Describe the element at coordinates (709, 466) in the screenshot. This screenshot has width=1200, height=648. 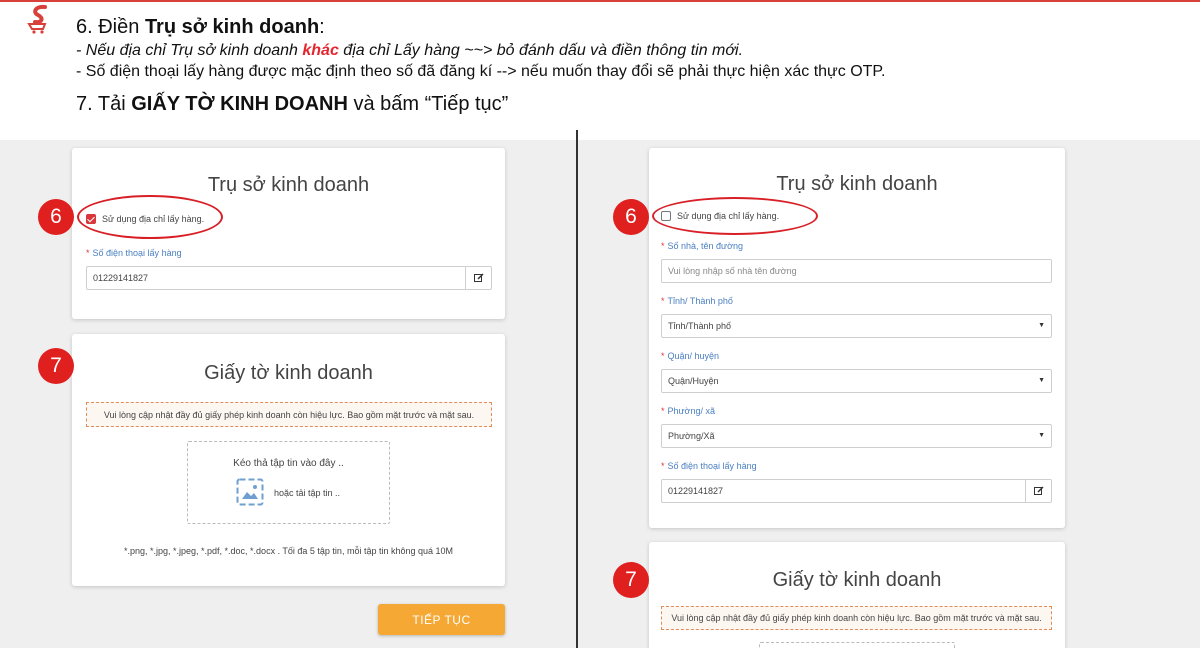
I see `right-phone-label: * Số điện thoại lấy hàng` at that location.